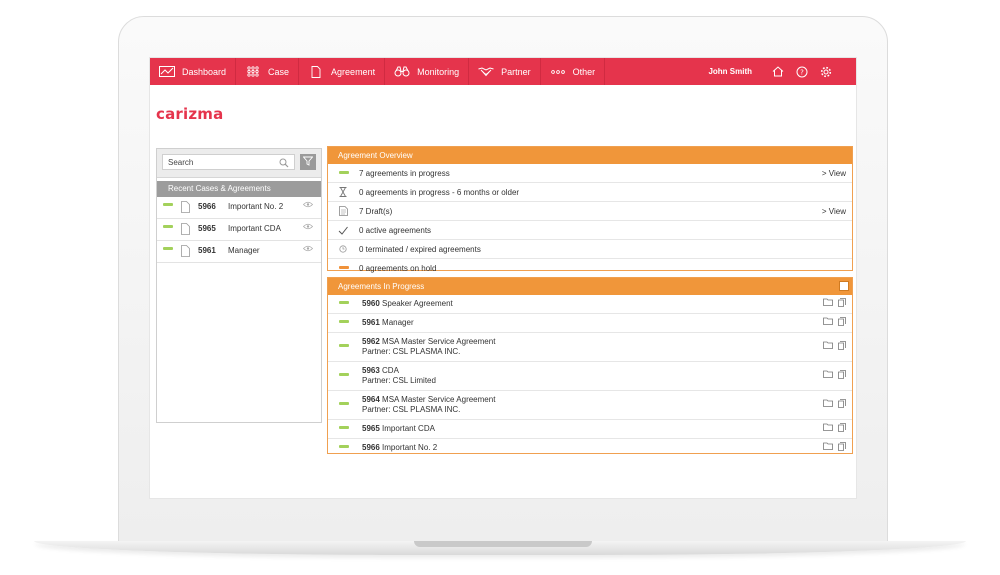 The height and width of the screenshot is (575, 1000). What do you see at coordinates (193, 71) in the screenshot?
I see `nav-dashboard: Dashboard` at bounding box center [193, 71].